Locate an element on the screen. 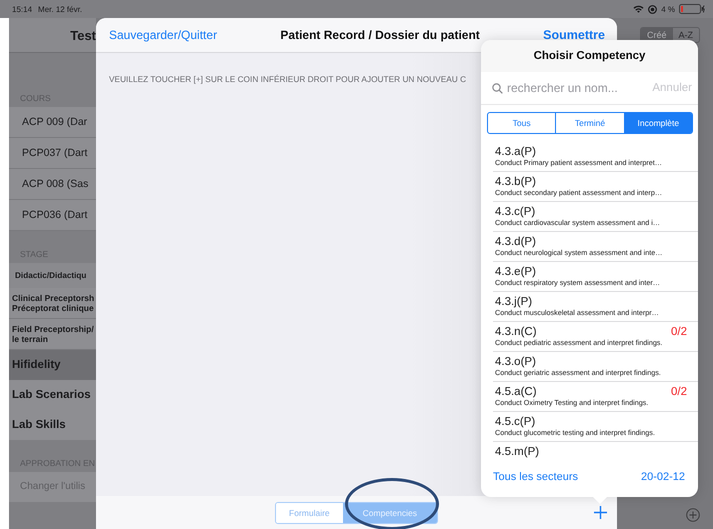 Image resolution: width=713 pixels, height=529 pixels. battery-icon is located at coordinates (692, 9).